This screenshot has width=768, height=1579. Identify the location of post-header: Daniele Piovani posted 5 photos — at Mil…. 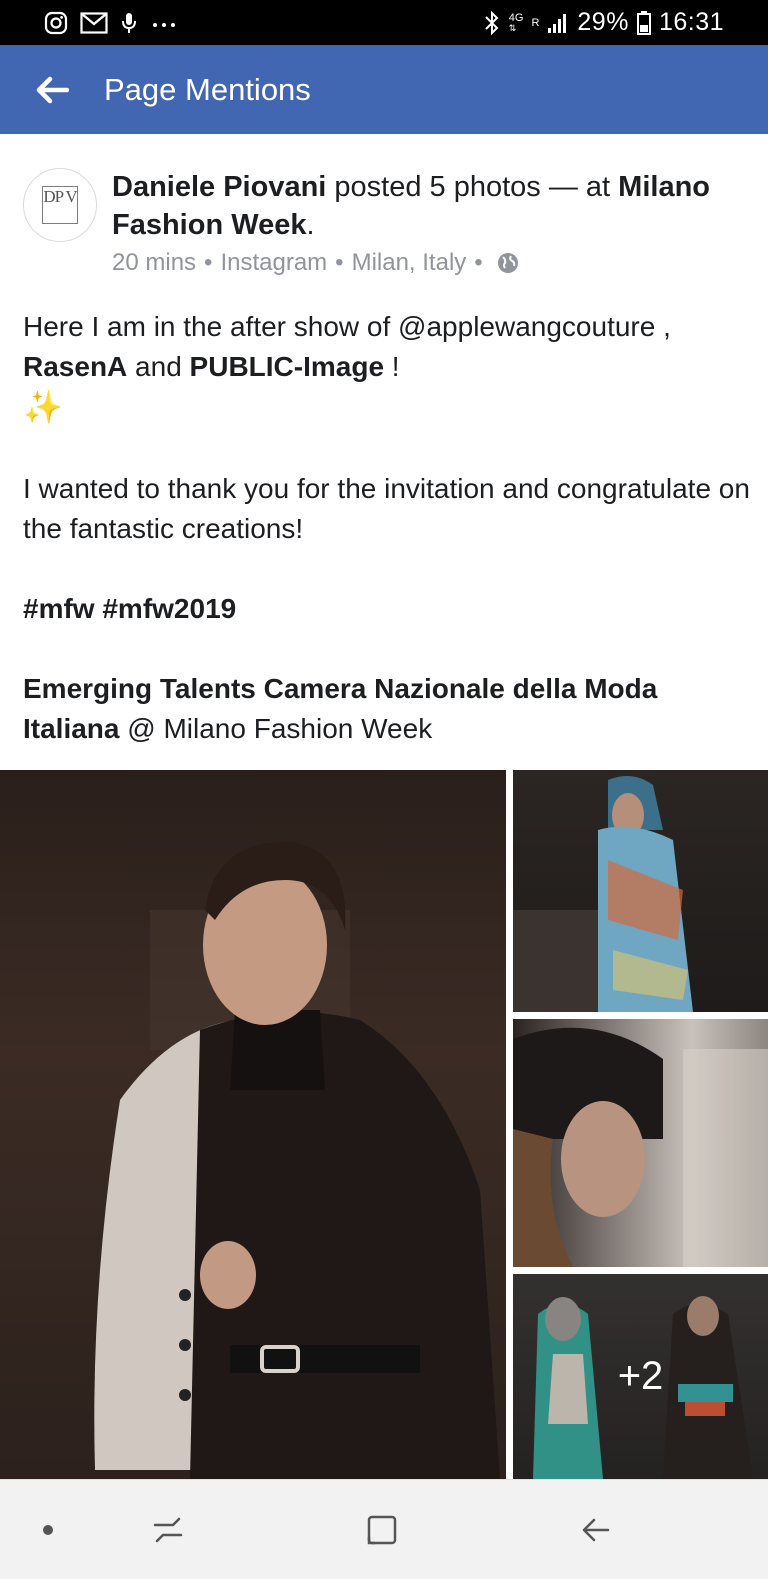
(422, 206).